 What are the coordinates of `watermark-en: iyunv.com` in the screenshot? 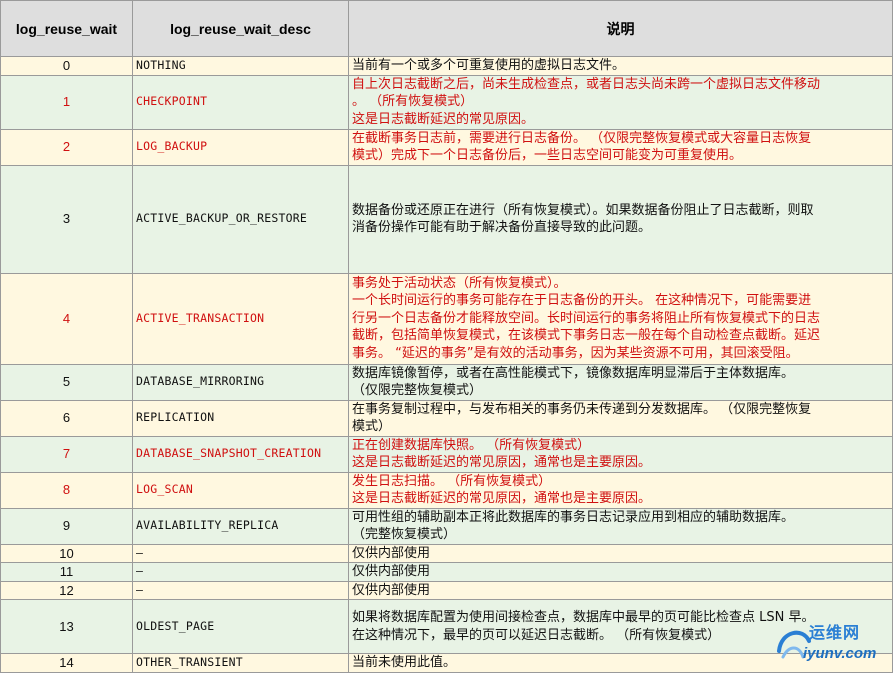 It's located at (840, 653).